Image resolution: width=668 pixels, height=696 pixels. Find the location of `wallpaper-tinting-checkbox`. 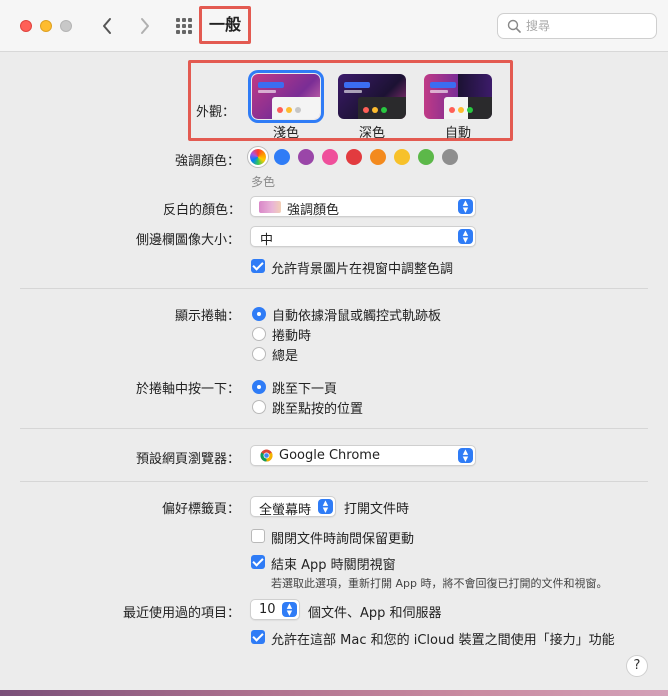

wallpaper-tinting-checkbox is located at coordinates (258, 266).